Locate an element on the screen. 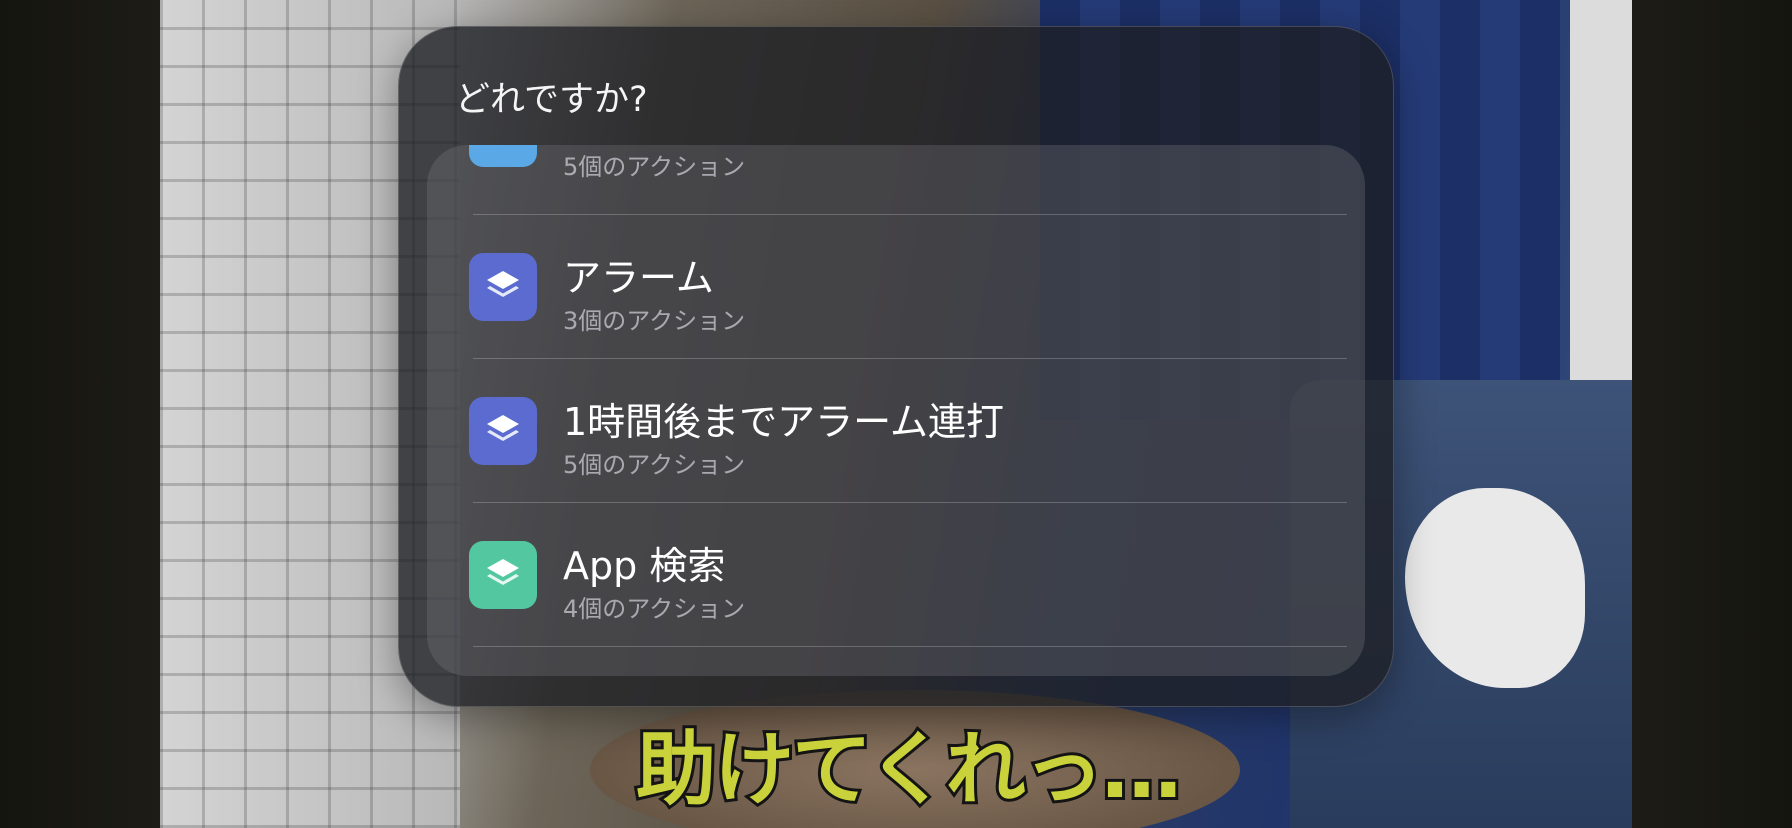  shortcut-row: 5個のアクション is located at coordinates (896, 175).